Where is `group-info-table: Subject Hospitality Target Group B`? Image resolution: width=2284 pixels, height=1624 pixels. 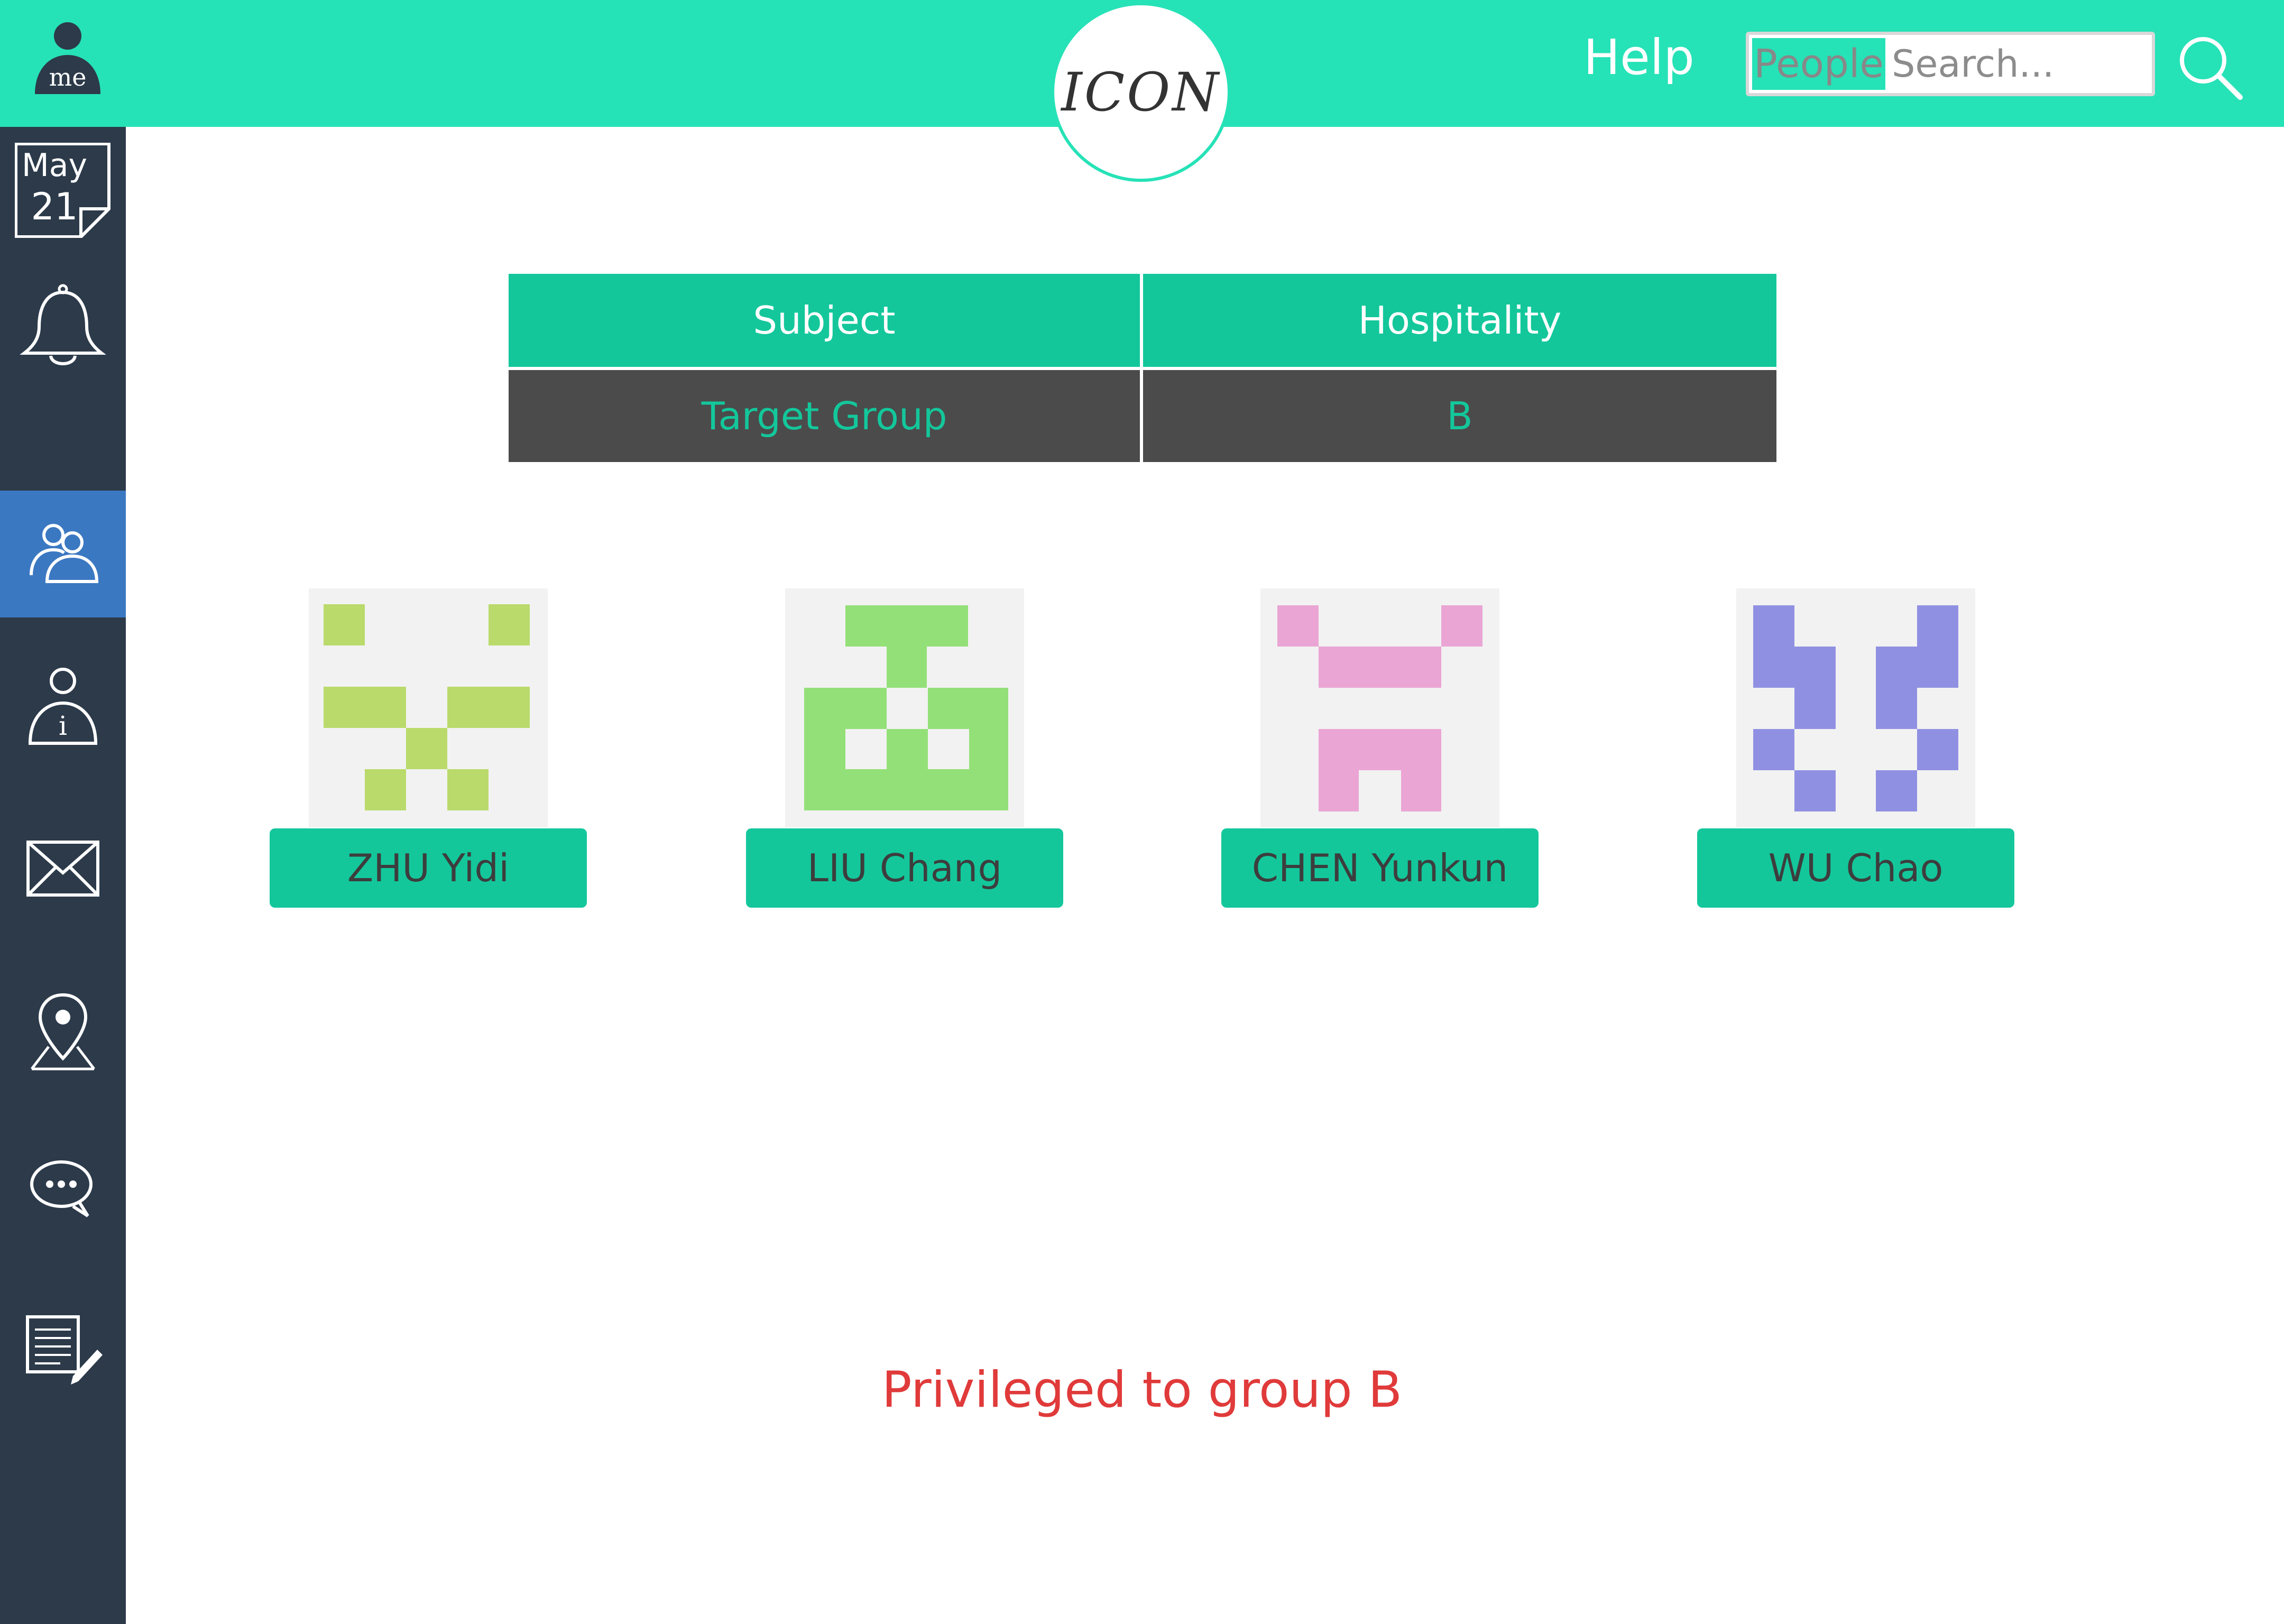 group-info-table: Subject Hospitality Target Group B is located at coordinates (1142, 368).